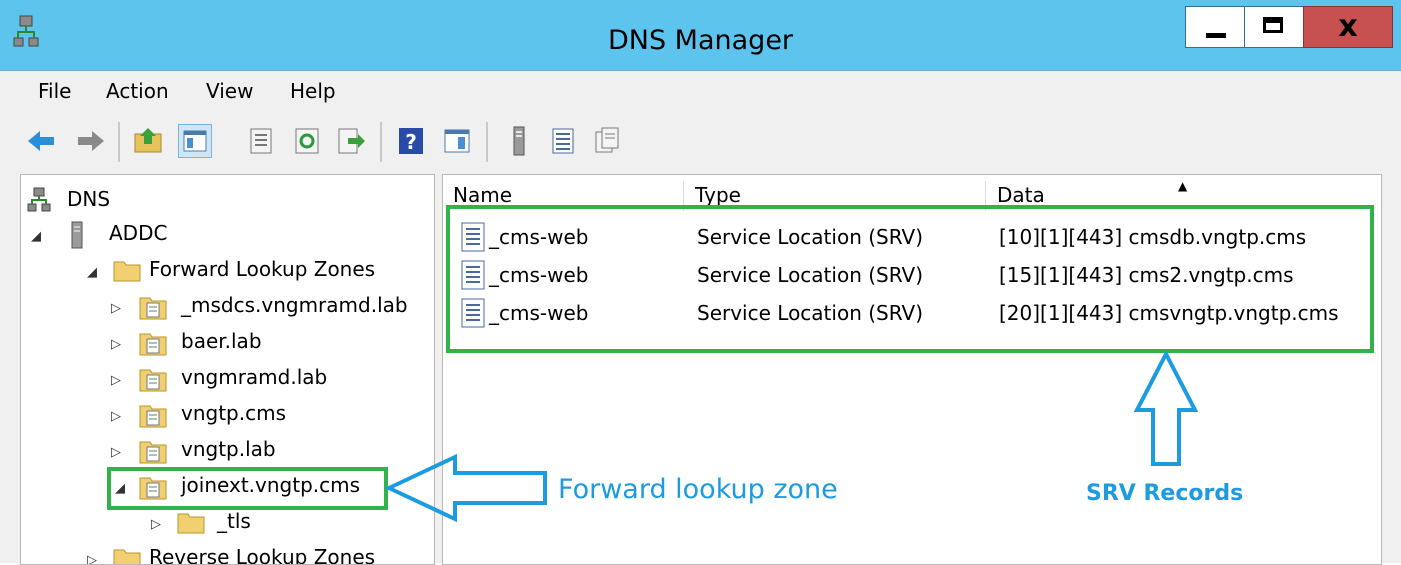 The height and width of the screenshot is (565, 1401). I want to click on menu-view: View, so click(229, 91).